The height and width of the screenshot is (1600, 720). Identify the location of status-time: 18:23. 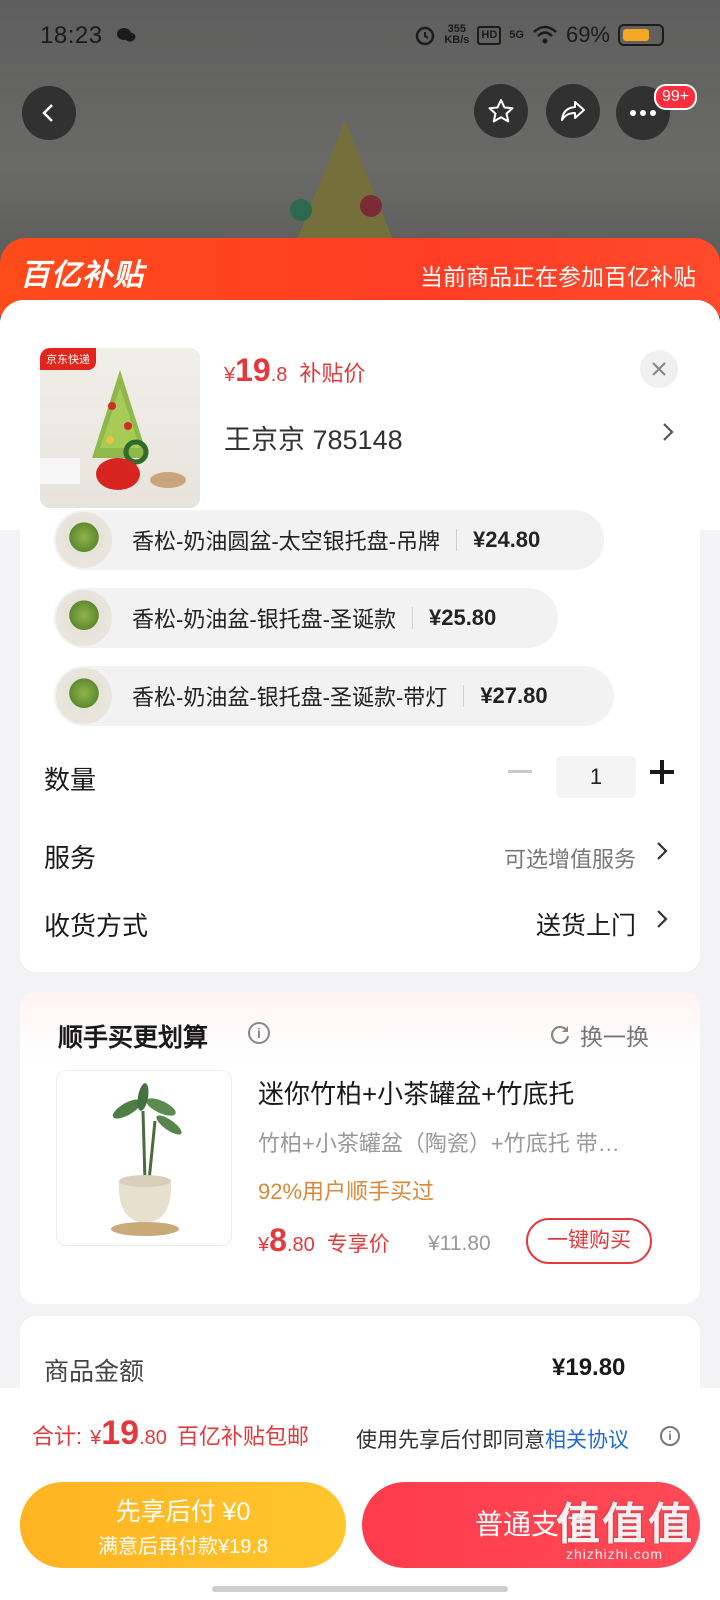
(71, 35).